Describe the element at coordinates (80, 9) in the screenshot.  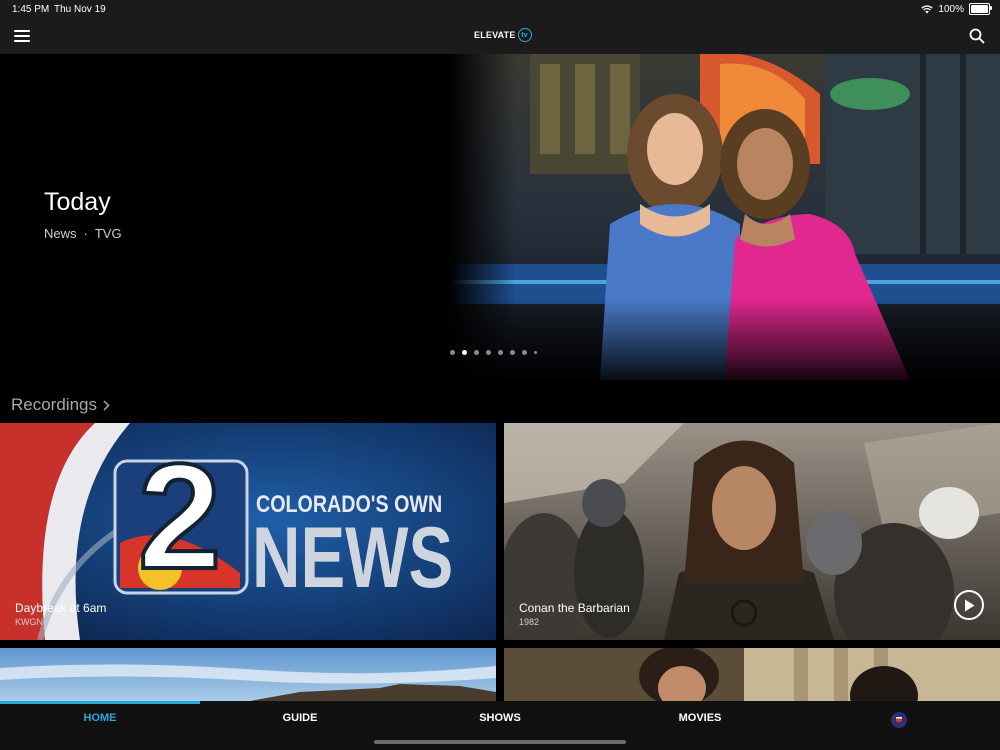
I see `status-date: Thu Nov 19` at that location.